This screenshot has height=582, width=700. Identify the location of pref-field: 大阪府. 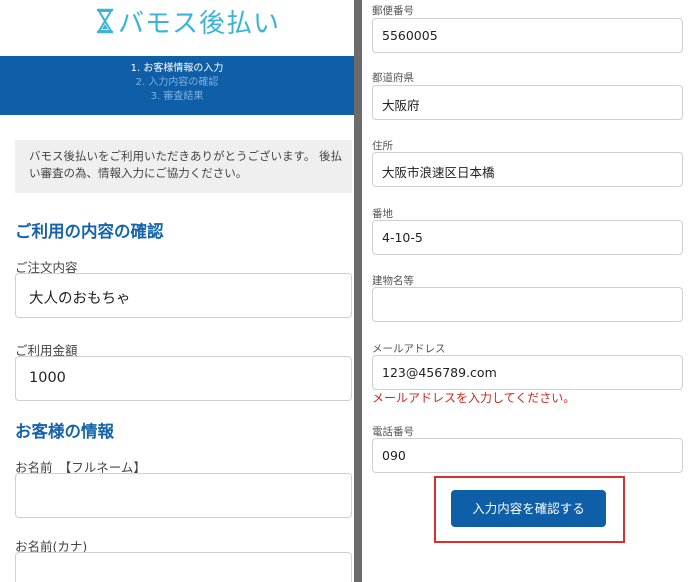
(527, 102).